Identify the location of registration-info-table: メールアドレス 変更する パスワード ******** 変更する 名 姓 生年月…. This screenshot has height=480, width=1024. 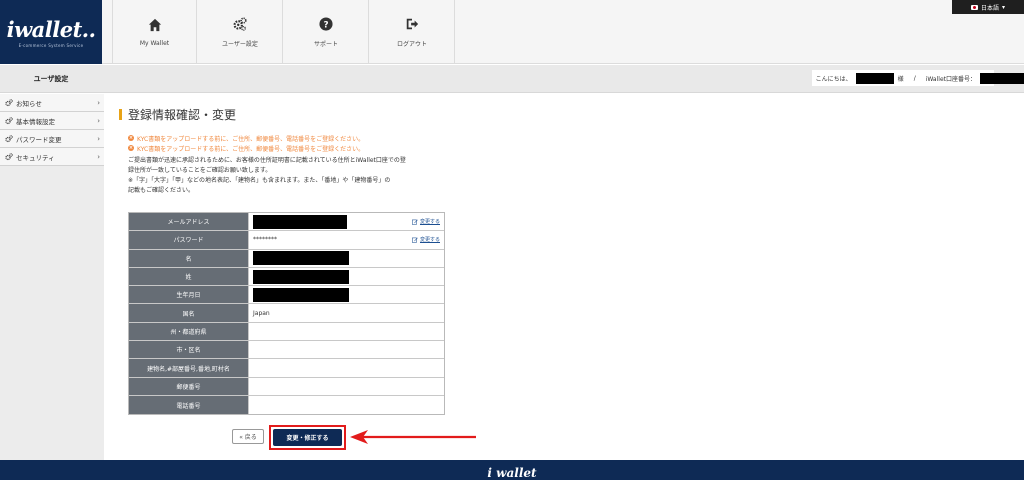
(286, 314).